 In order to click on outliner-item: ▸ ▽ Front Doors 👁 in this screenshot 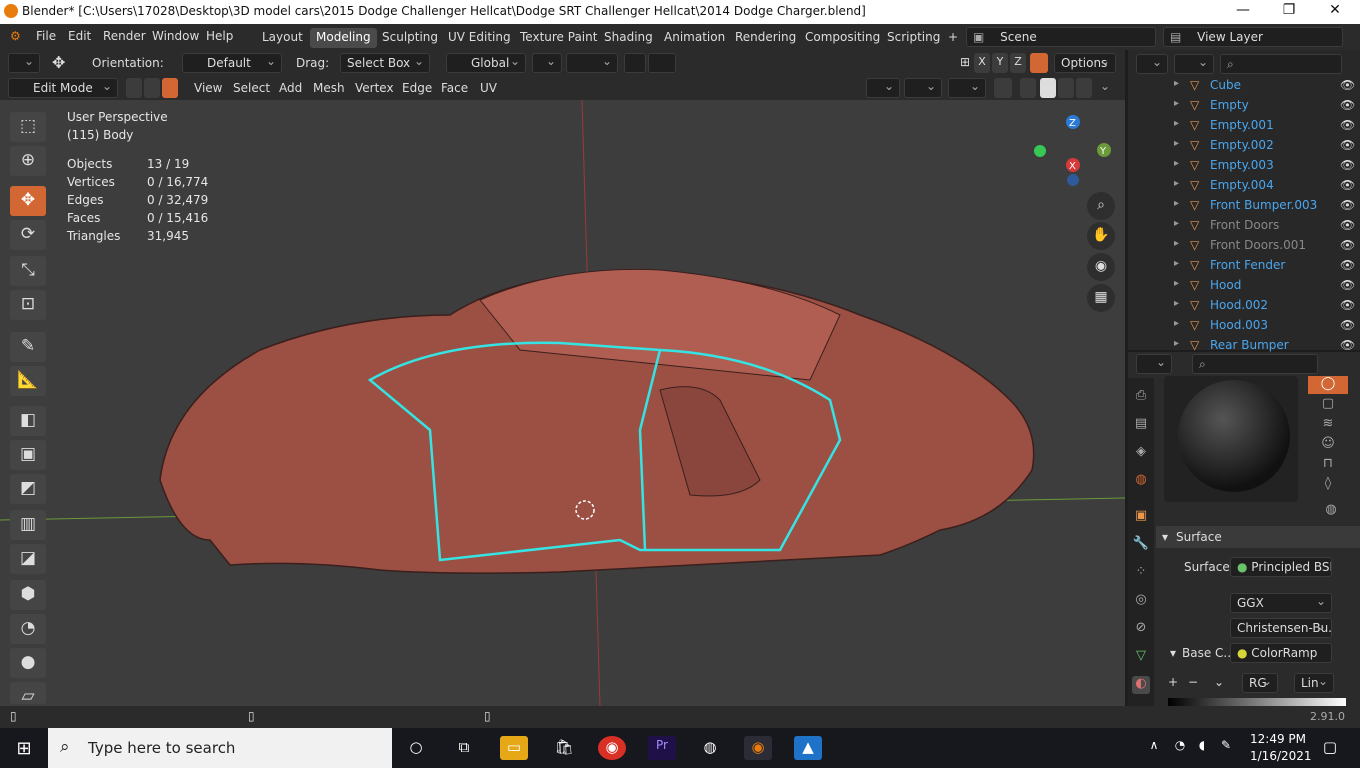, I will do `click(1244, 225)`.